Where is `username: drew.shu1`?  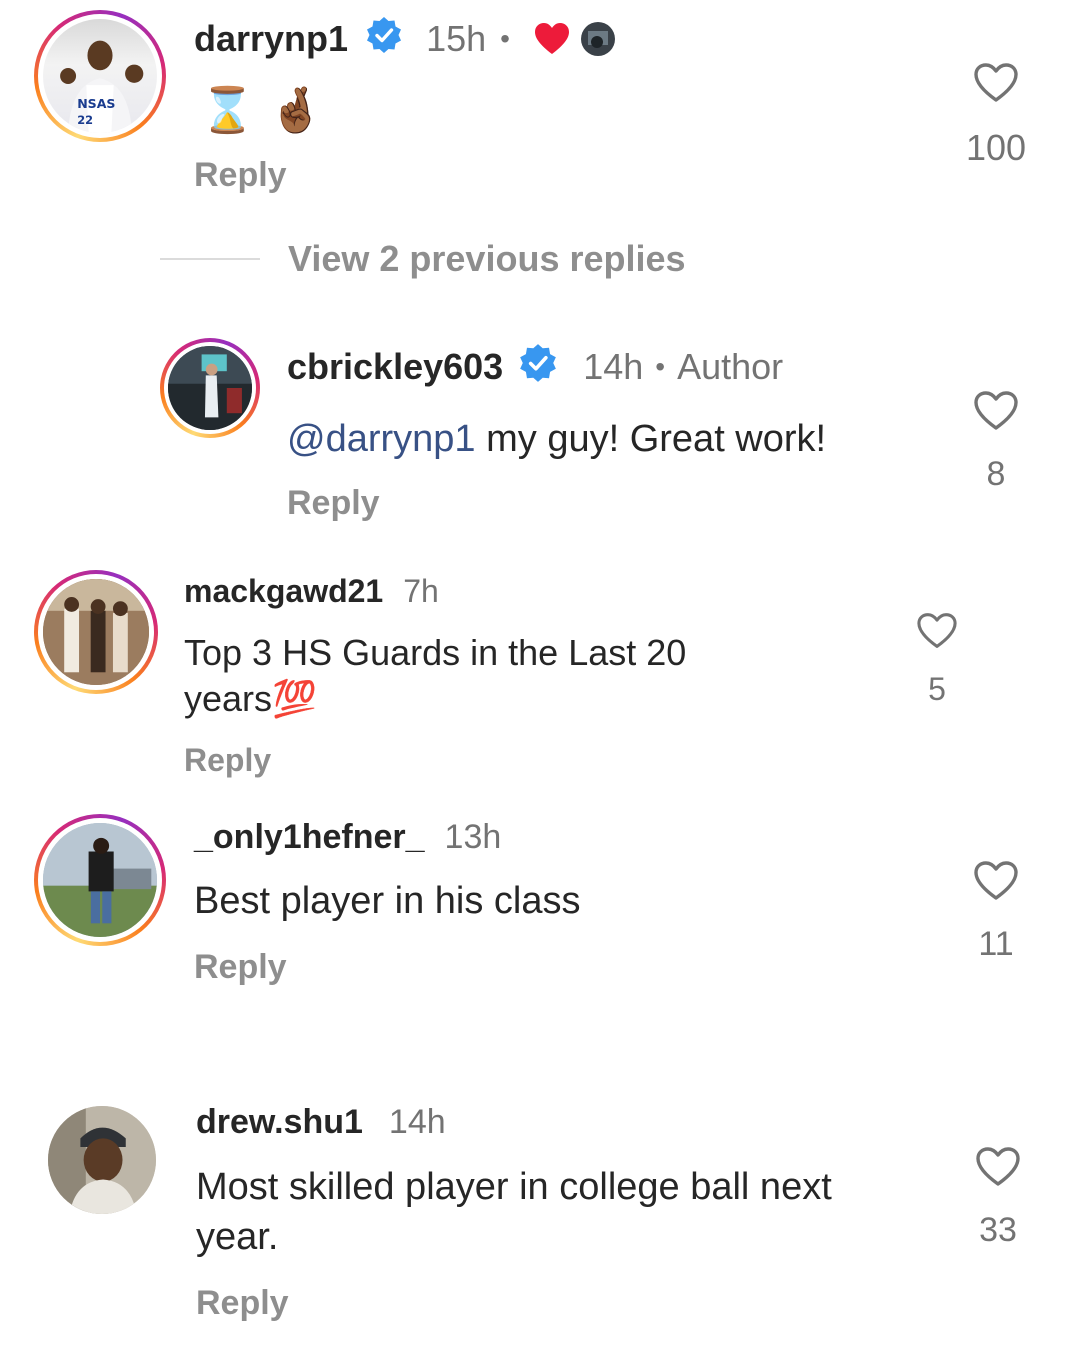
username: drew.shu1 is located at coordinates (279, 1122).